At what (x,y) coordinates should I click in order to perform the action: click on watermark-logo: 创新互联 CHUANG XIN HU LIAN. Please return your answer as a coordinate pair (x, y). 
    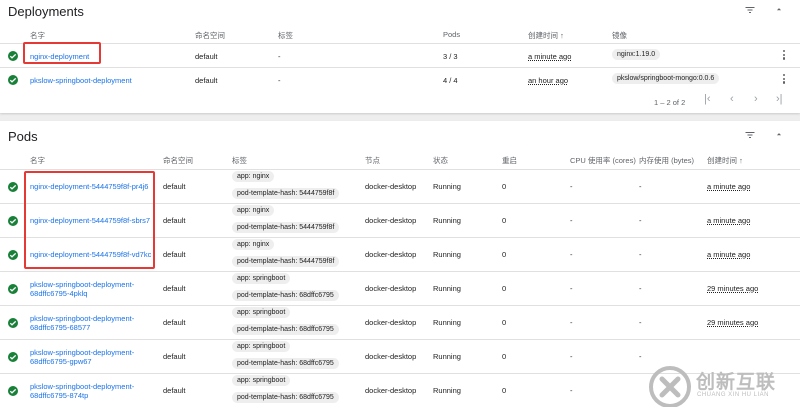
    Looking at the image, I should click on (719, 384).